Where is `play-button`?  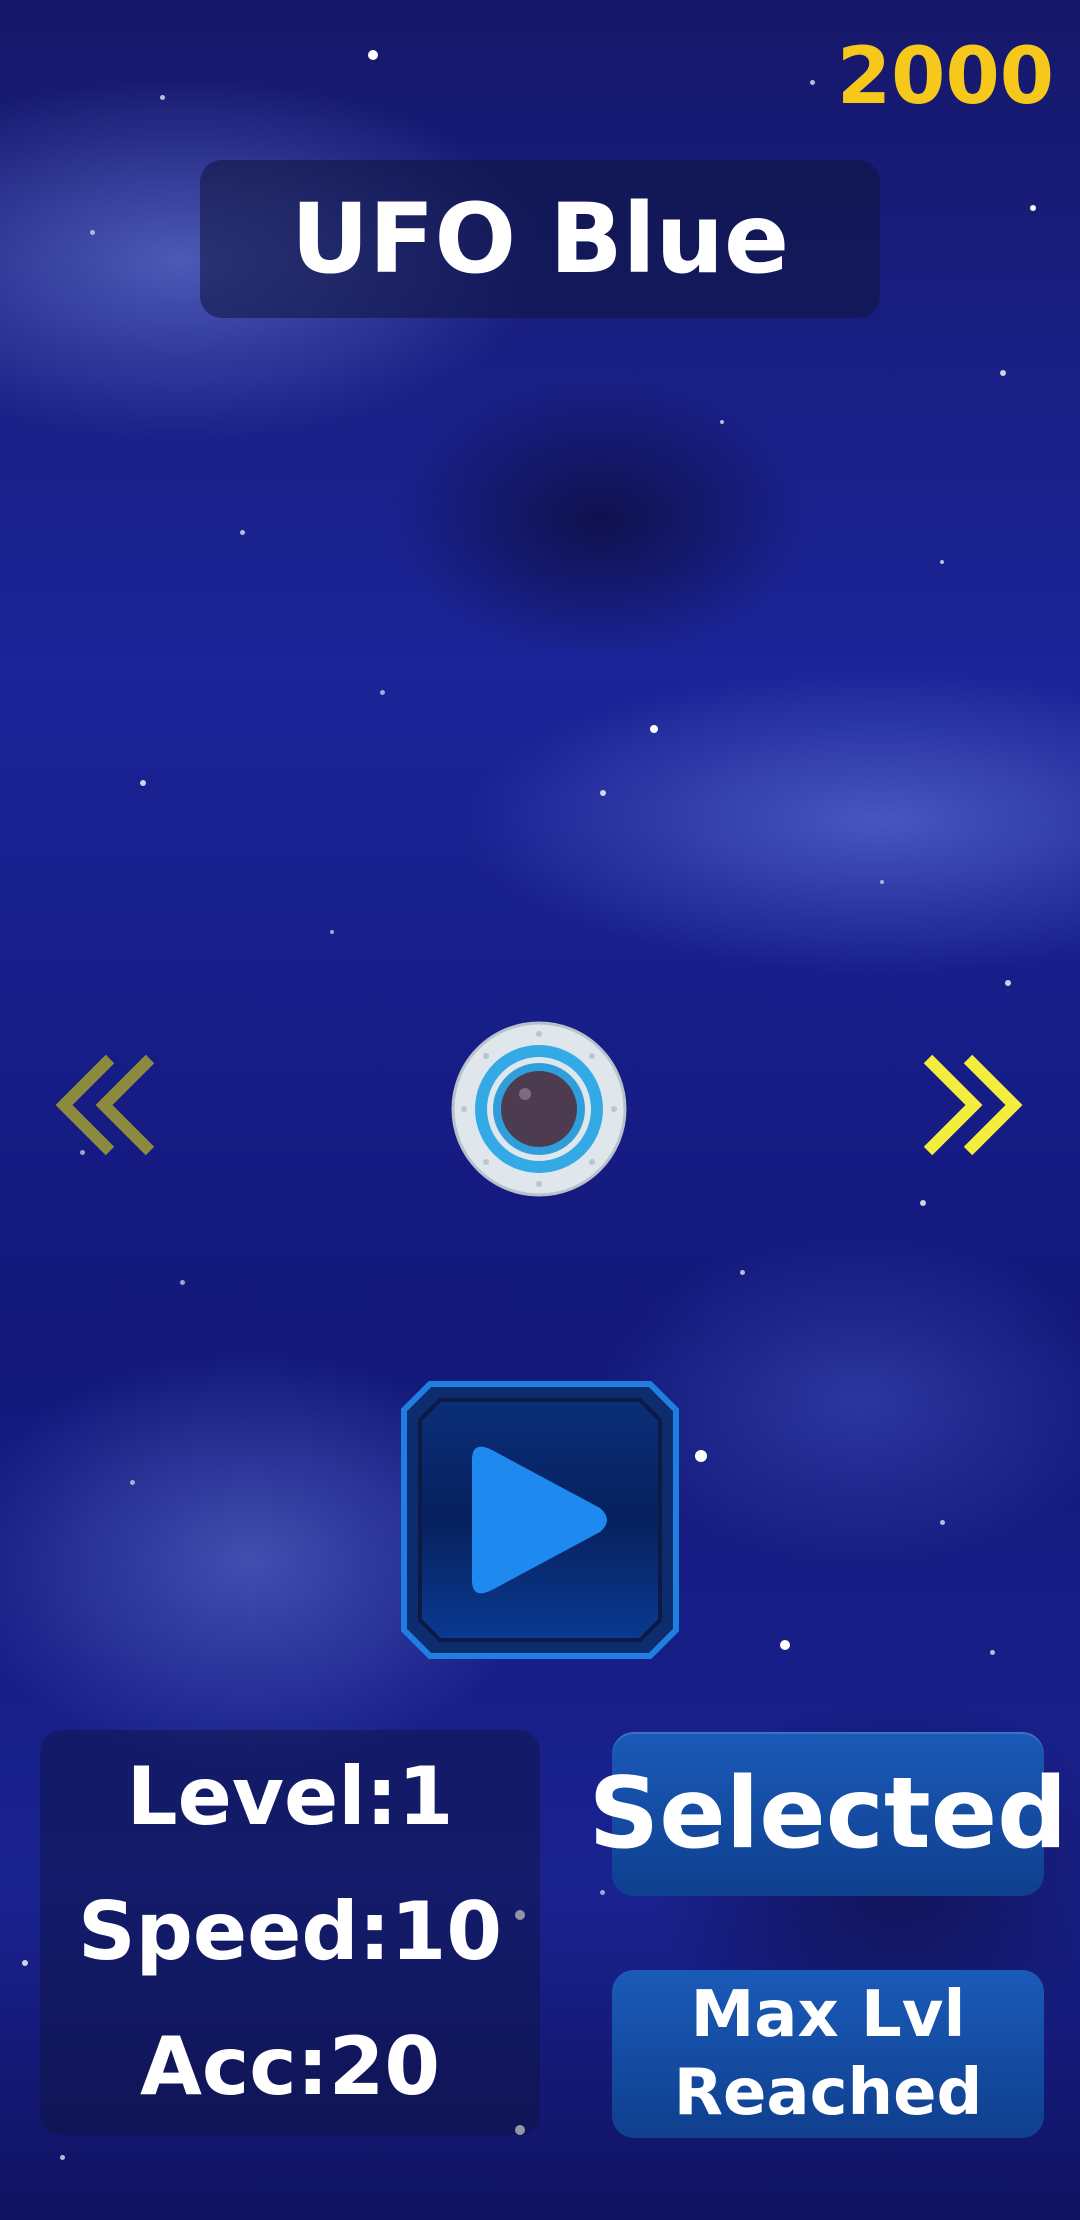 play-button is located at coordinates (540, 1520).